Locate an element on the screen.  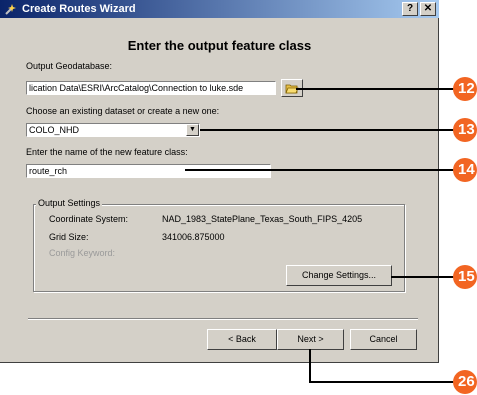
wizard-icon is located at coordinates (10, 9).